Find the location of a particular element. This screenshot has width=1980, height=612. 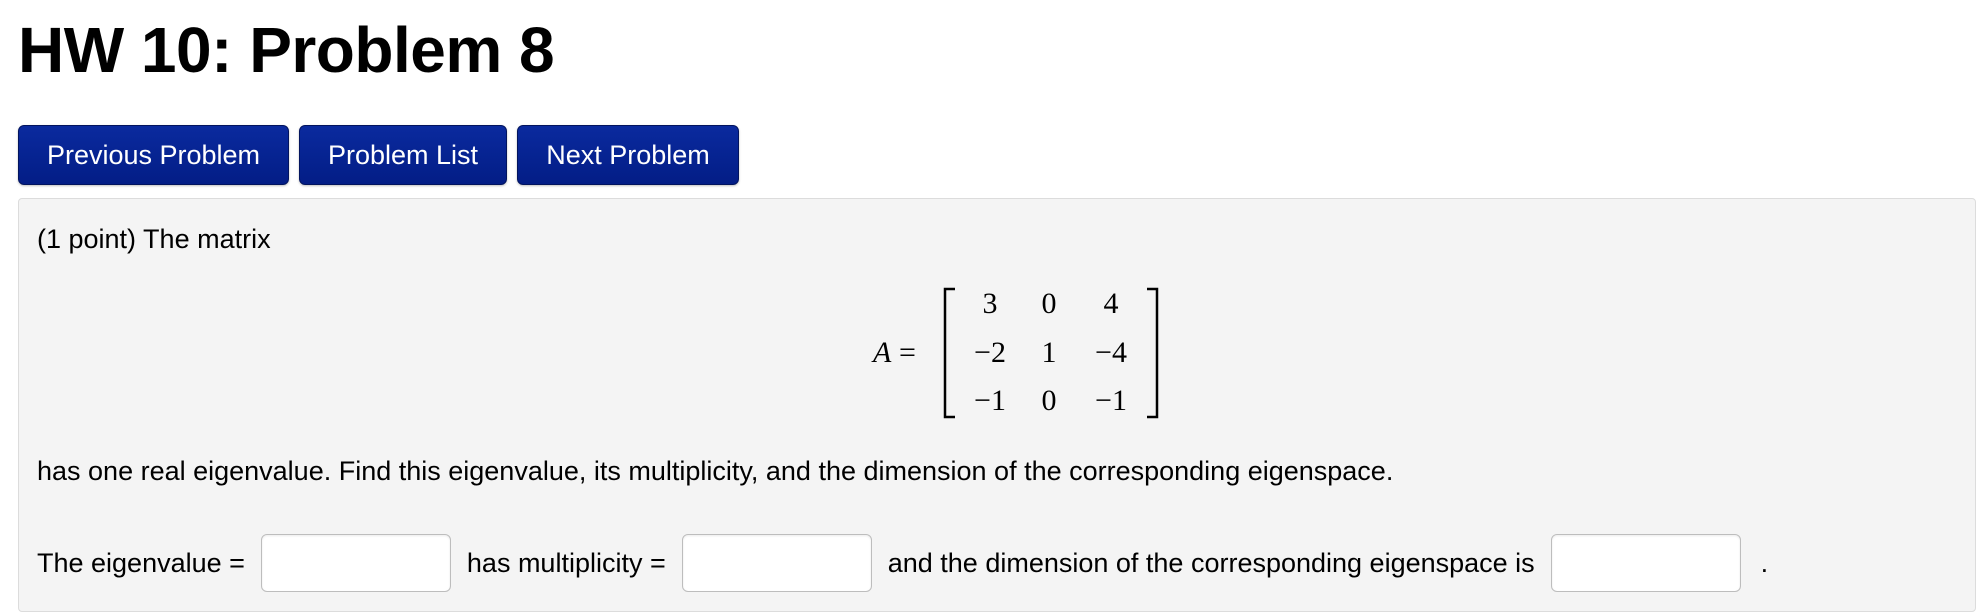

dimension-input is located at coordinates (1645, 563).